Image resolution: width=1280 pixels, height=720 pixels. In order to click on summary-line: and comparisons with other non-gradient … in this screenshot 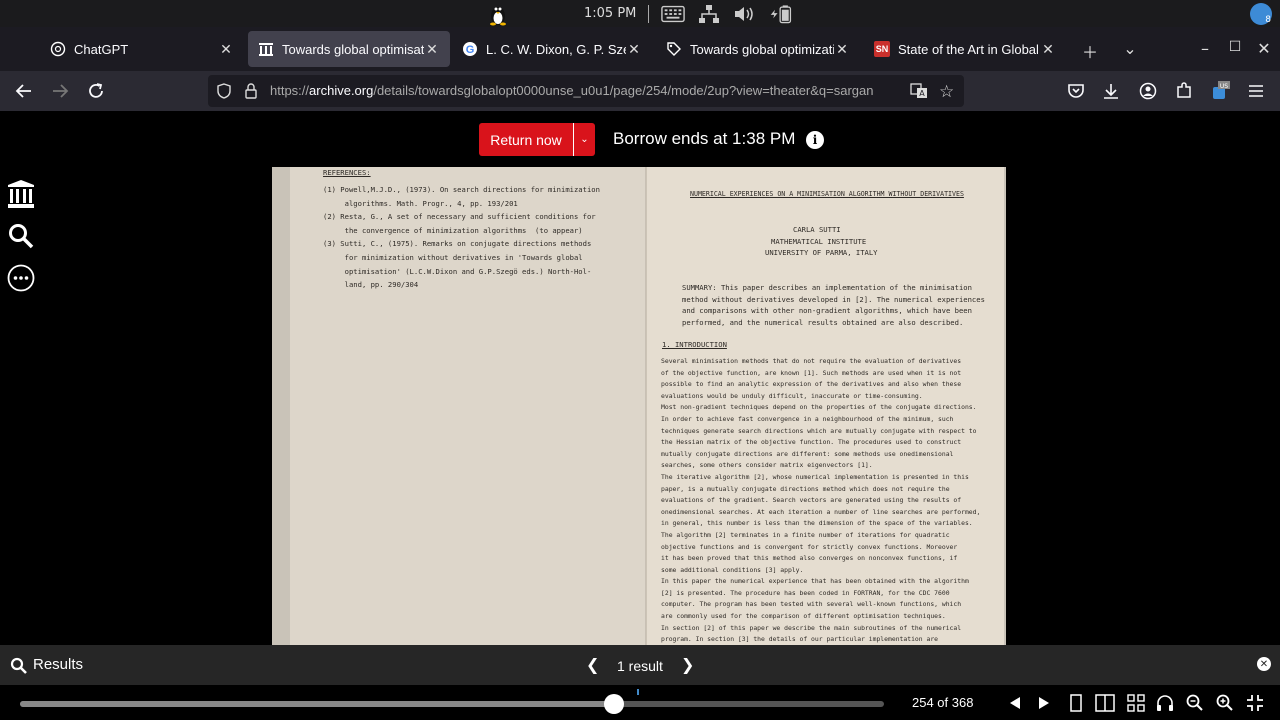, I will do `click(827, 311)`.